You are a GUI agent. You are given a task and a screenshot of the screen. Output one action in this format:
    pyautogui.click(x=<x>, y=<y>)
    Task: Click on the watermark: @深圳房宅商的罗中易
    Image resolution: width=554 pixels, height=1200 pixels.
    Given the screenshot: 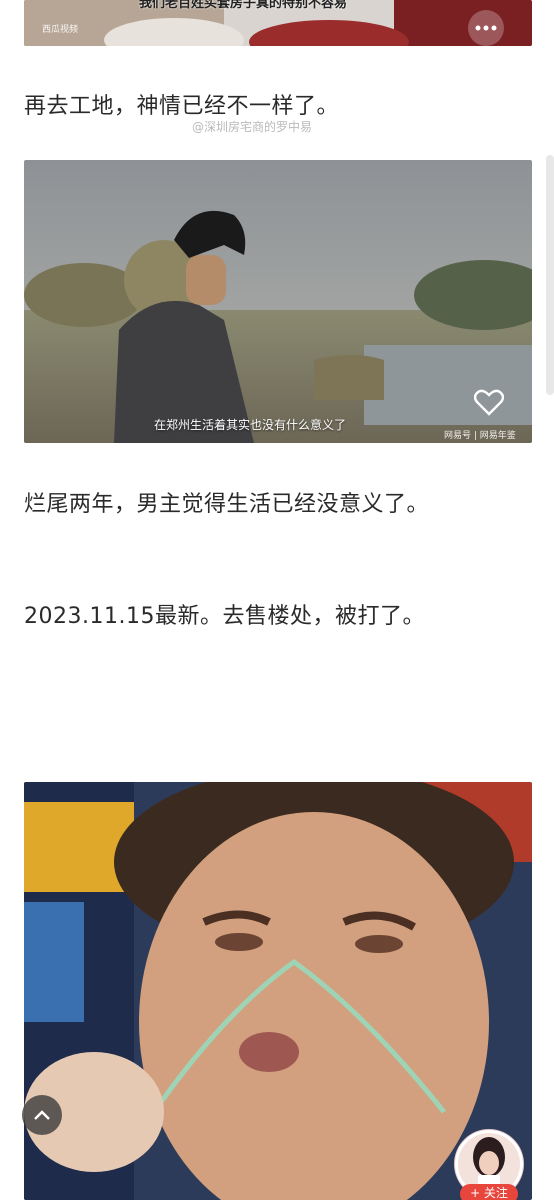 What is the action you would take?
    pyautogui.click(x=252, y=127)
    